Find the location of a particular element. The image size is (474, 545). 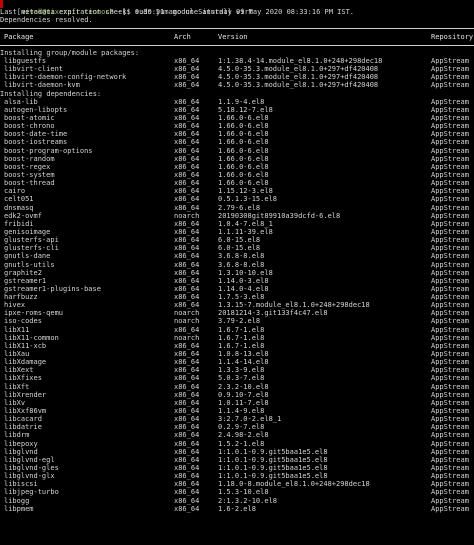

package-version: 1.15.12-3.el8 is located at coordinates (245, 191).